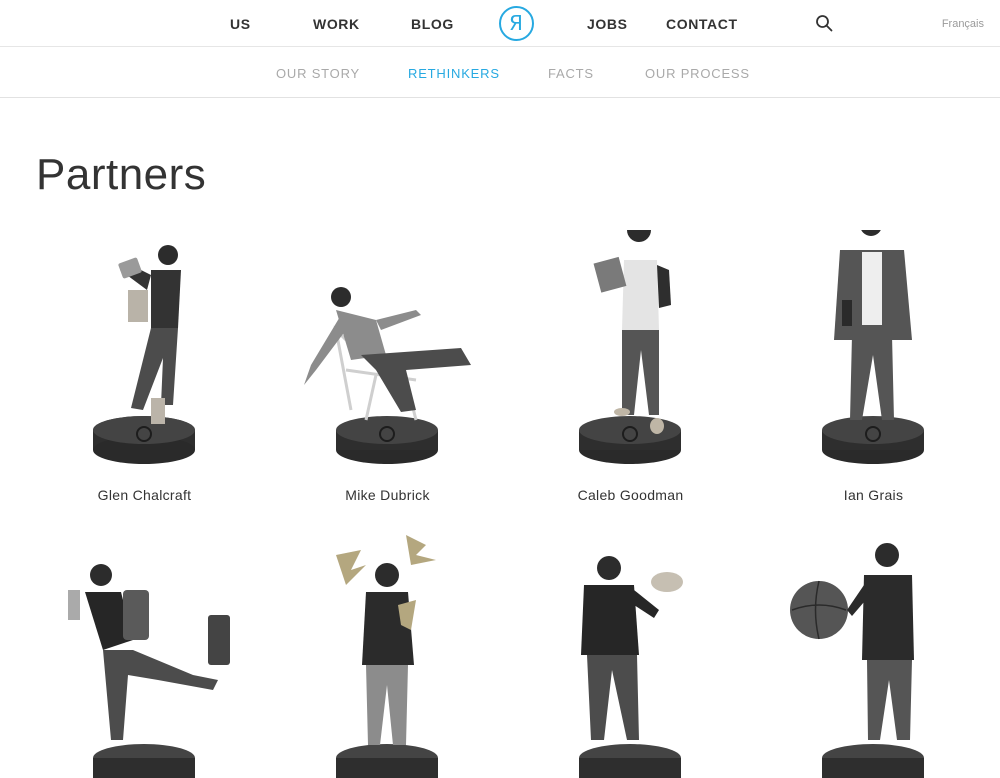 Image resolution: width=1000 pixels, height=778 pixels. What do you see at coordinates (824, 23) in the screenshot?
I see `search-icon` at bounding box center [824, 23].